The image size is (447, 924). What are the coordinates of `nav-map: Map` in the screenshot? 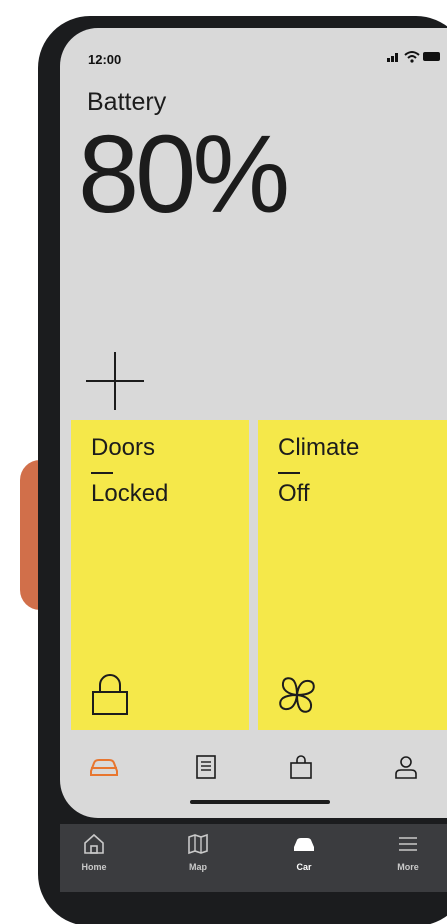 It's located at (198, 859).